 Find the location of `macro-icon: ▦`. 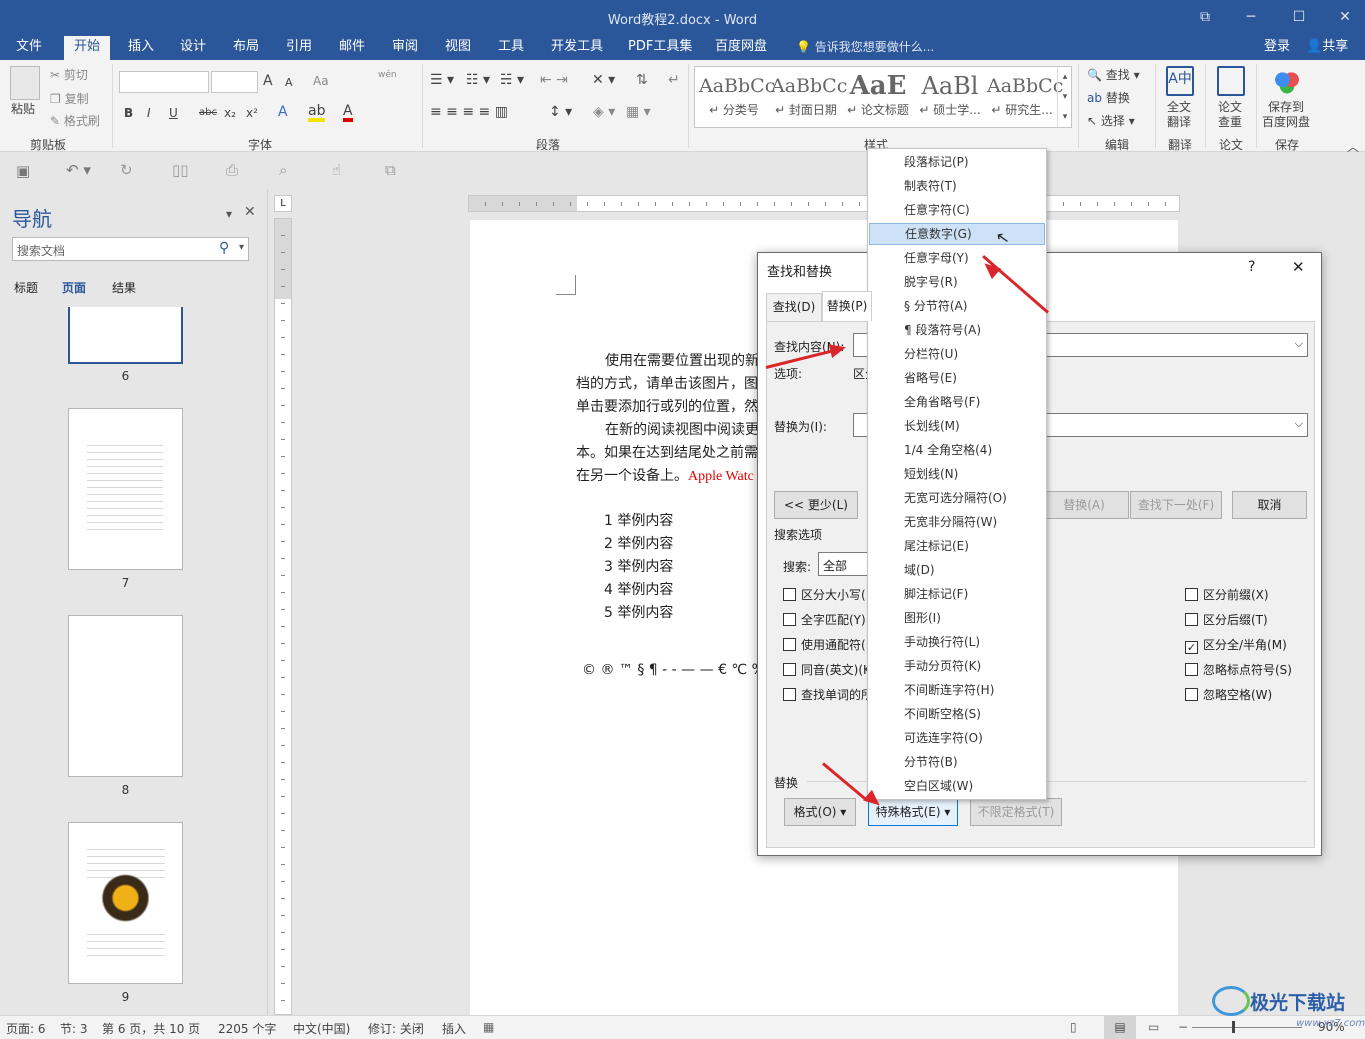

macro-icon: ▦ is located at coordinates (488, 1027).